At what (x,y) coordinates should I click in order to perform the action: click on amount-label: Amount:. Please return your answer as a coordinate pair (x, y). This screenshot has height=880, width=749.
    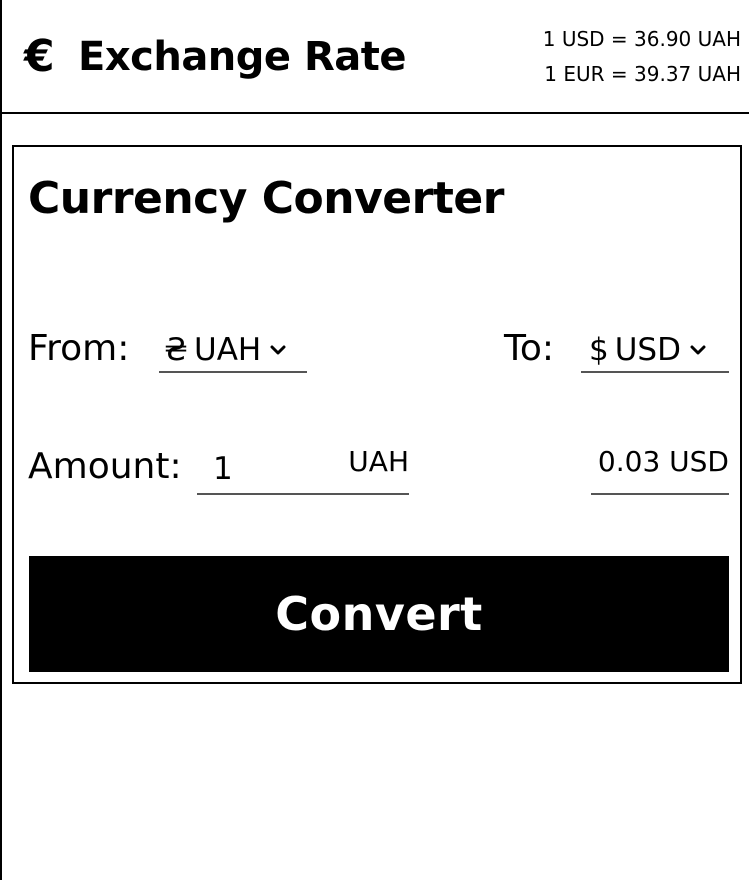
    Looking at the image, I should click on (105, 466).